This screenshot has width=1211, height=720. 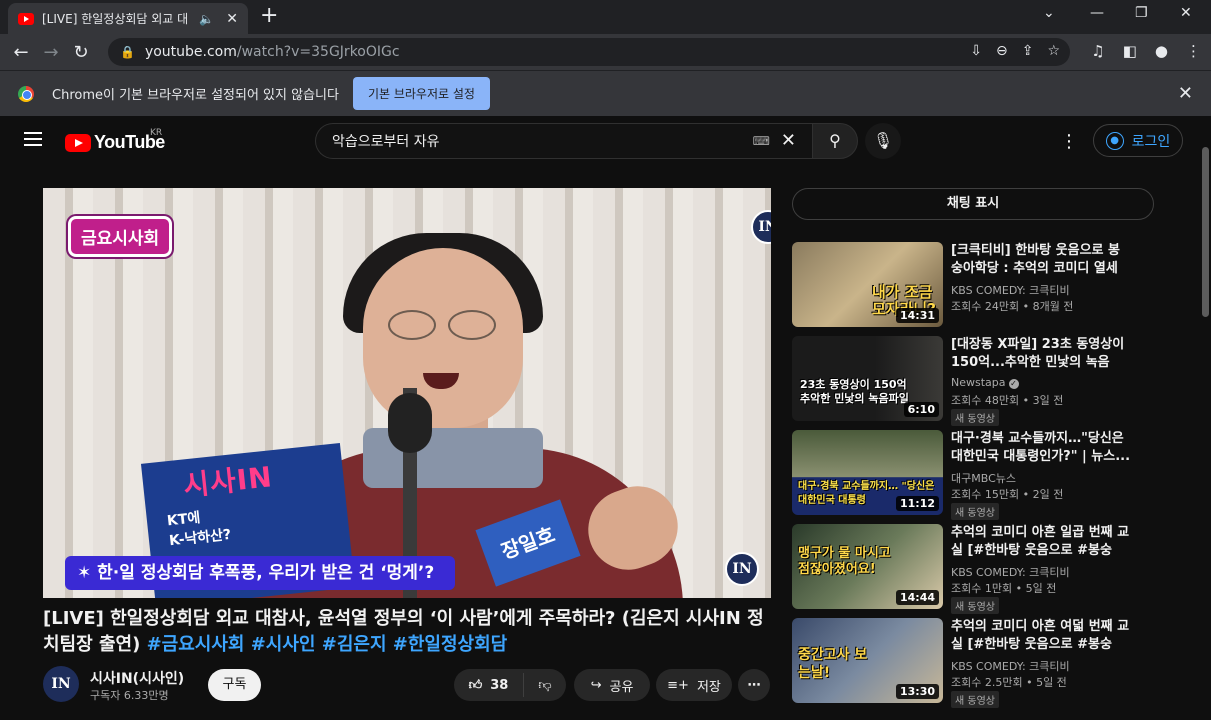 I want to click on channel-name: 시사IN(시사인), so click(x=137, y=678).